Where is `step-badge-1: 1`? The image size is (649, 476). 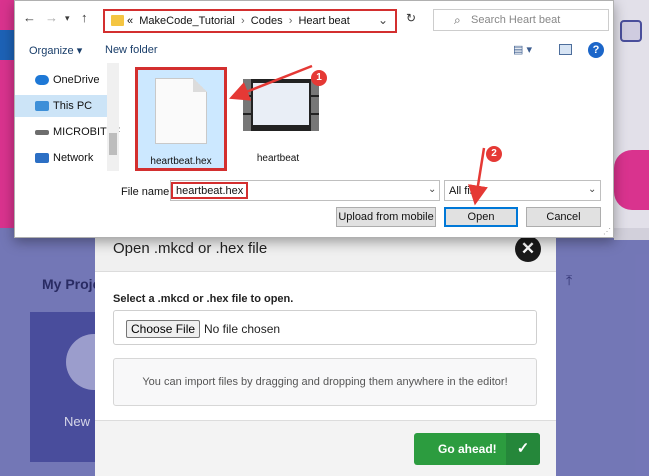 step-badge-1: 1 is located at coordinates (319, 78).